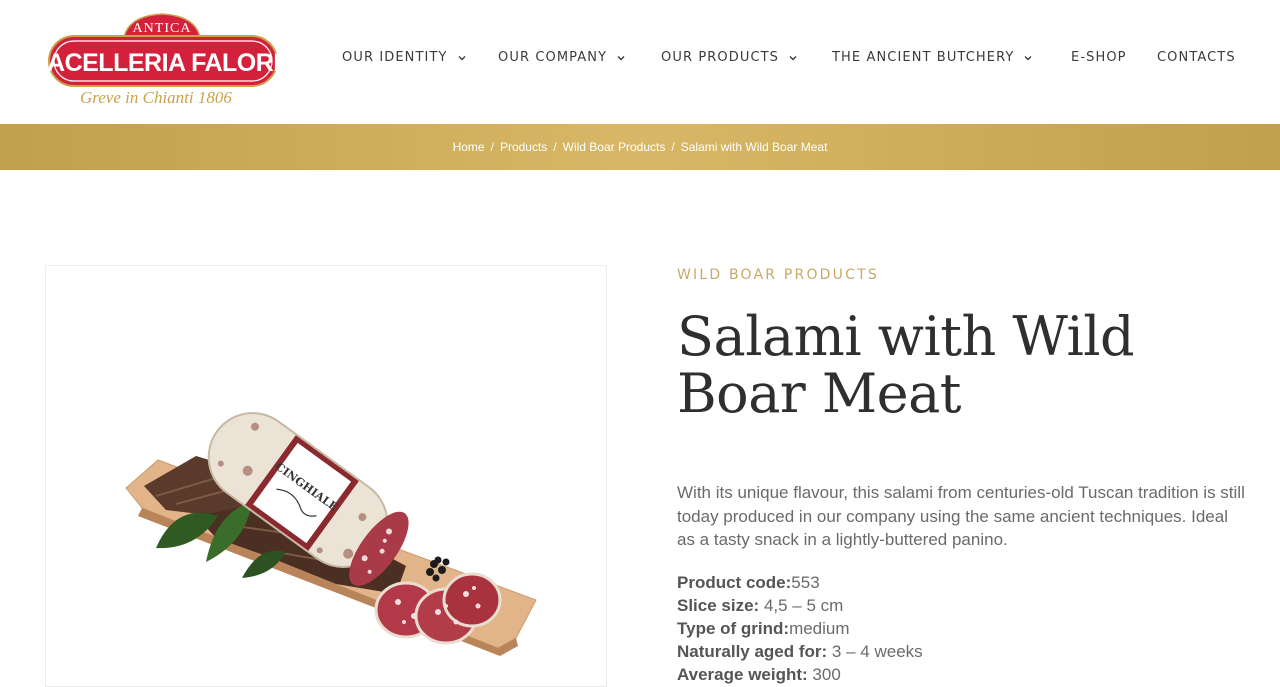 The width and height of the screenshot is (1280, 687). What do you see at coordinates (957, 582) in the screenshot?
I see `spec-row: Product code:553` at bounding box center [957, 582].